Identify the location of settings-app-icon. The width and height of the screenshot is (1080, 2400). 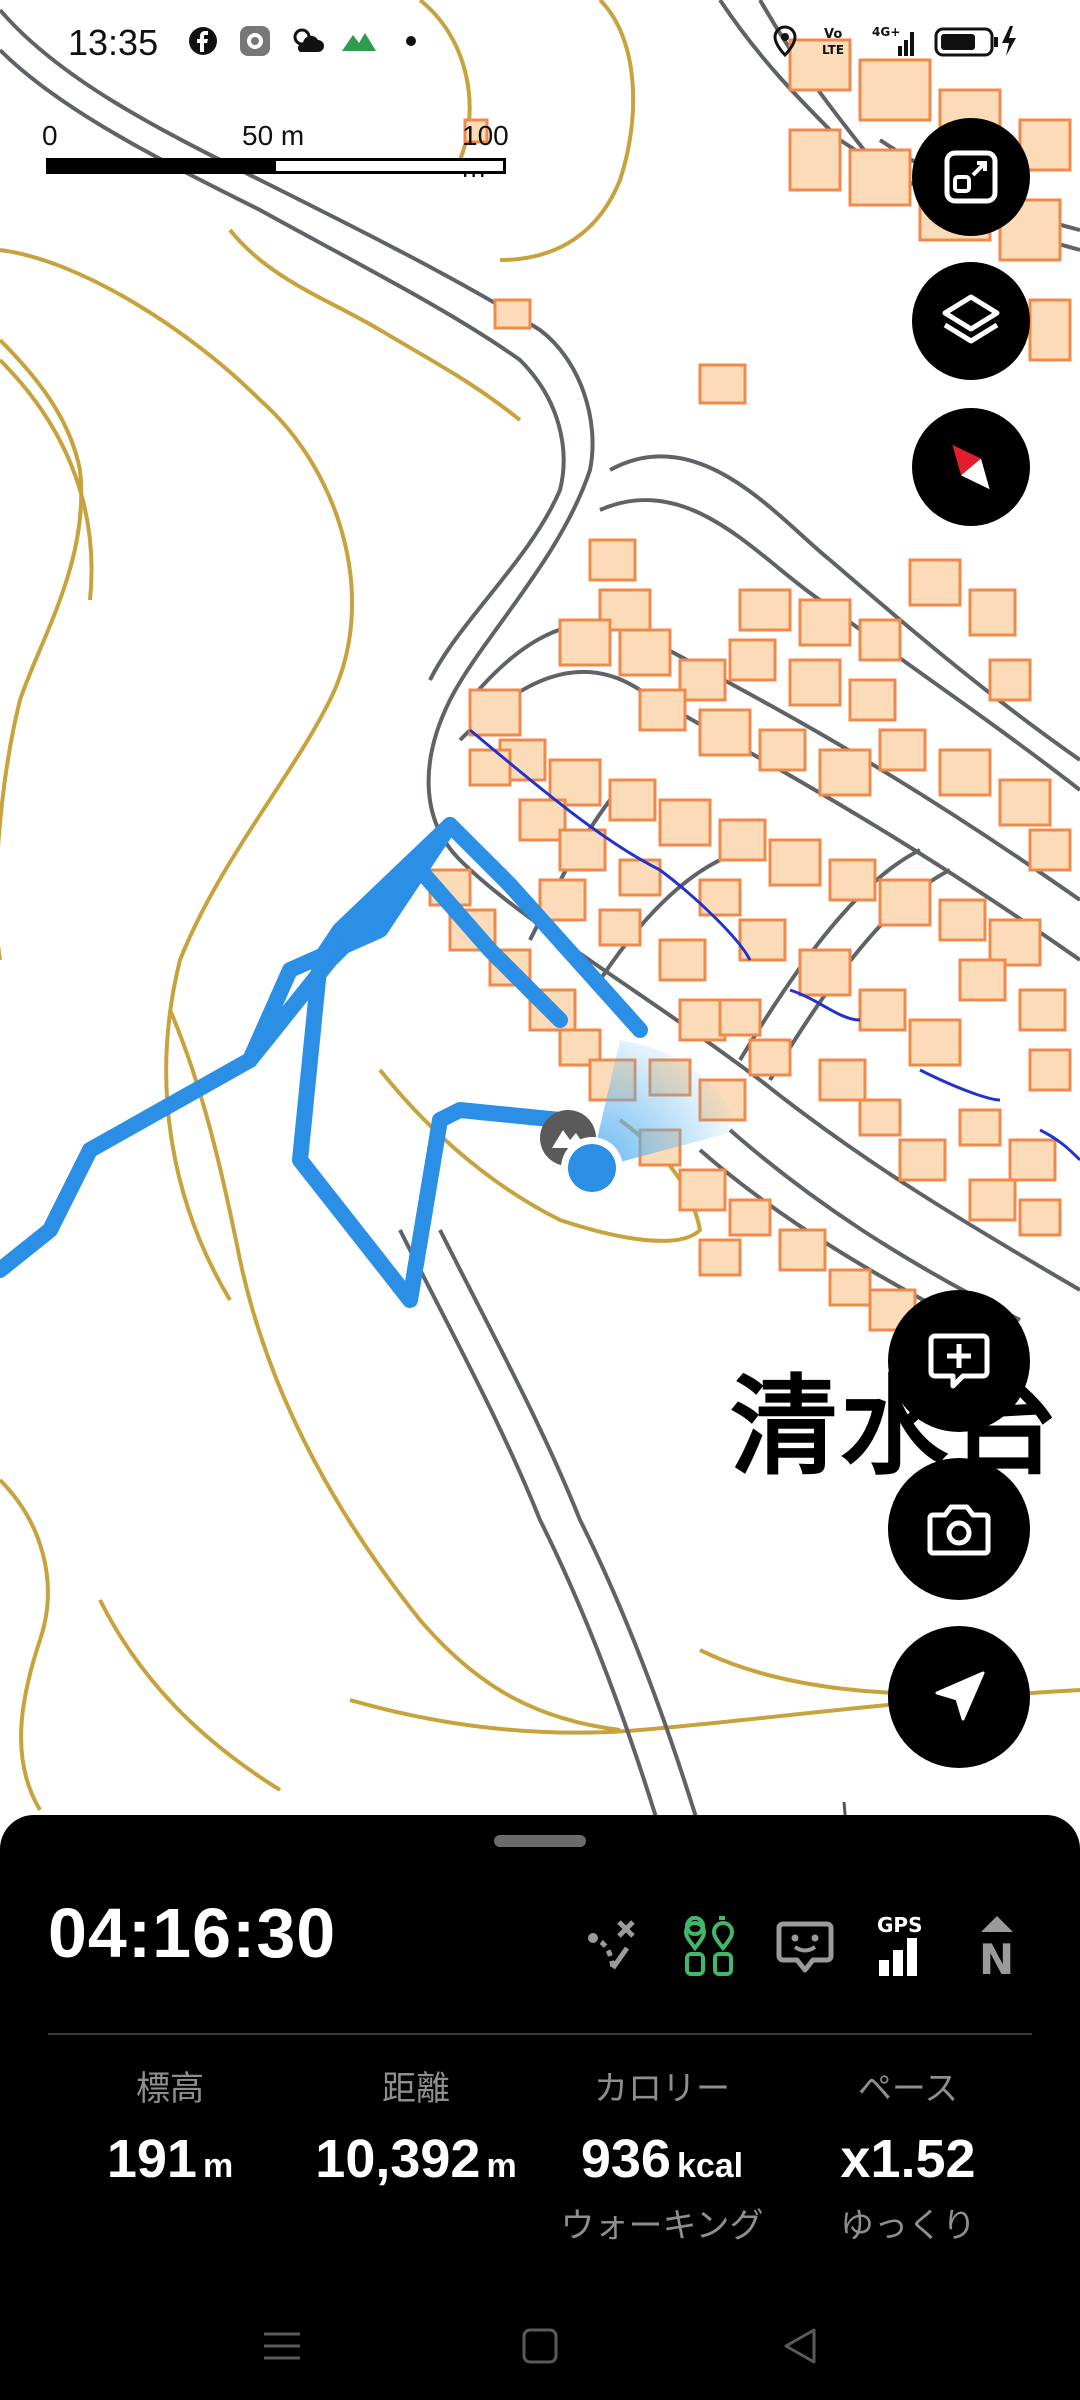
(255, 41).